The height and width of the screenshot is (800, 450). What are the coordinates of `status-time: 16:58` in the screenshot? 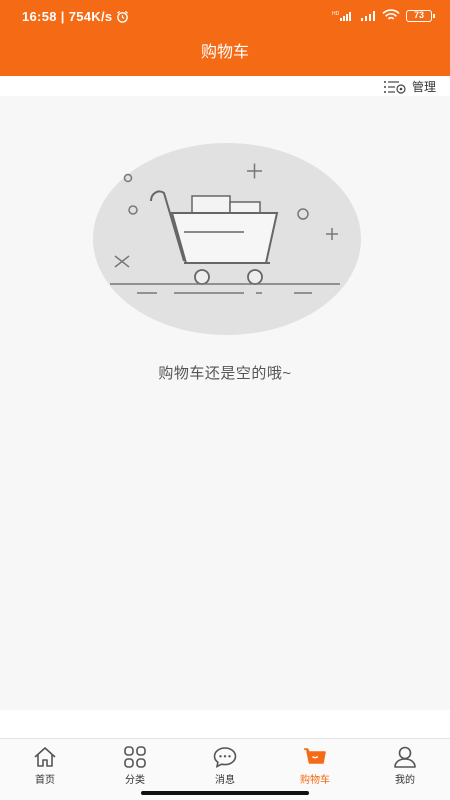 It's located at (39, 16).